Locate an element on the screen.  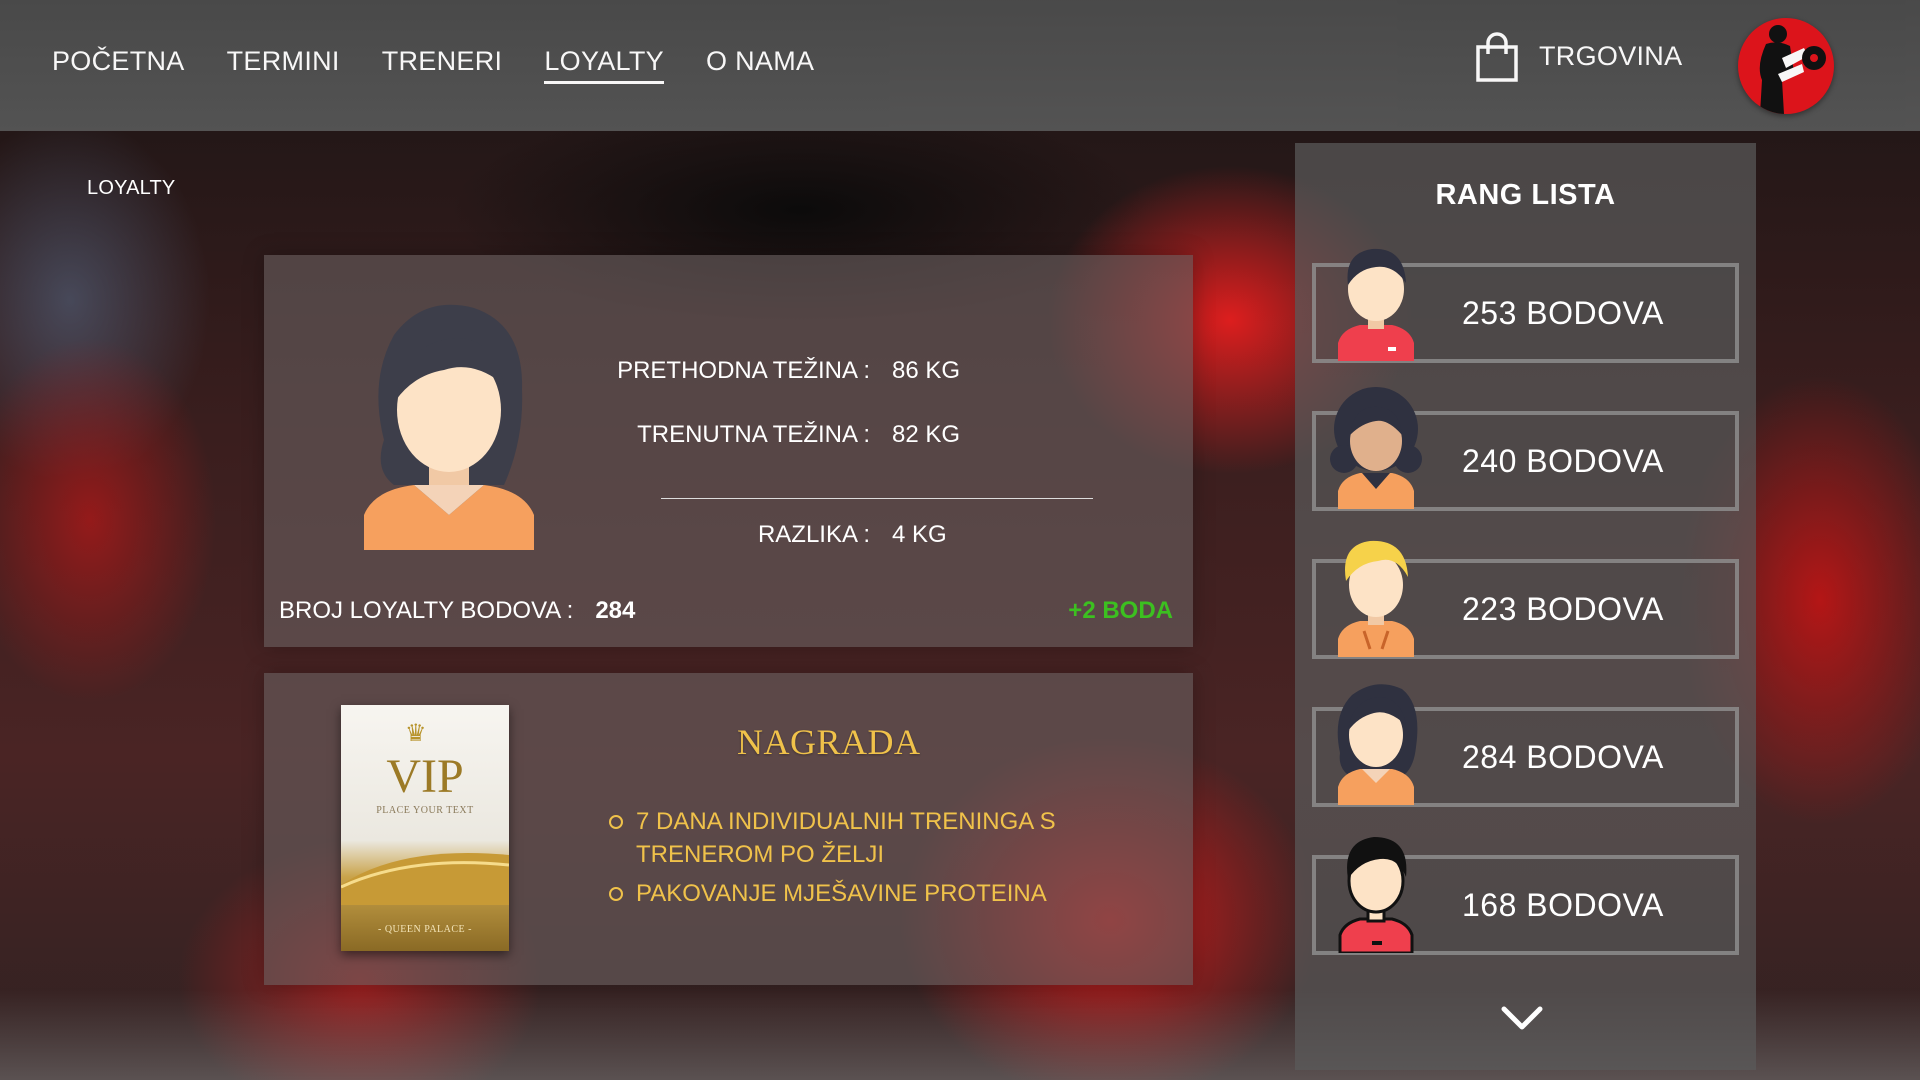
vip-footer: - QUEEN PALACE - is located at coordinates (424, 929).